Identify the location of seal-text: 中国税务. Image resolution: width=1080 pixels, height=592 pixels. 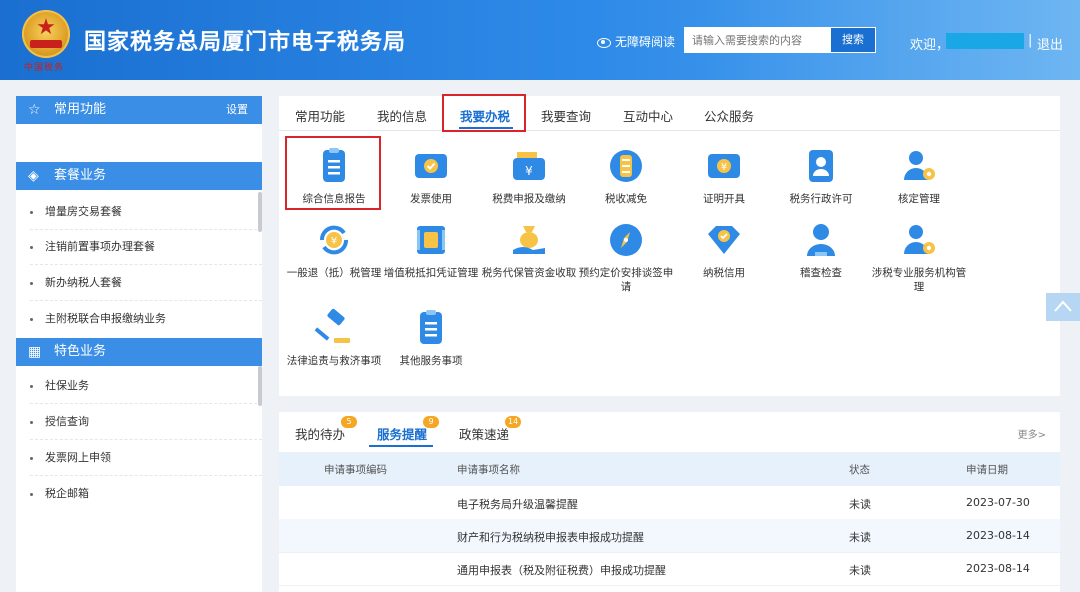
(44, 68).